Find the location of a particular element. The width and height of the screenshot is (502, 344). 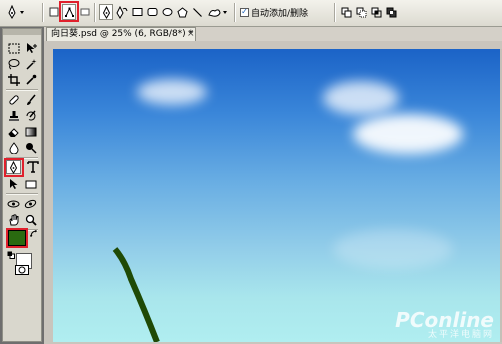

clone-stamp-tool is located at coordinates (13, 116).